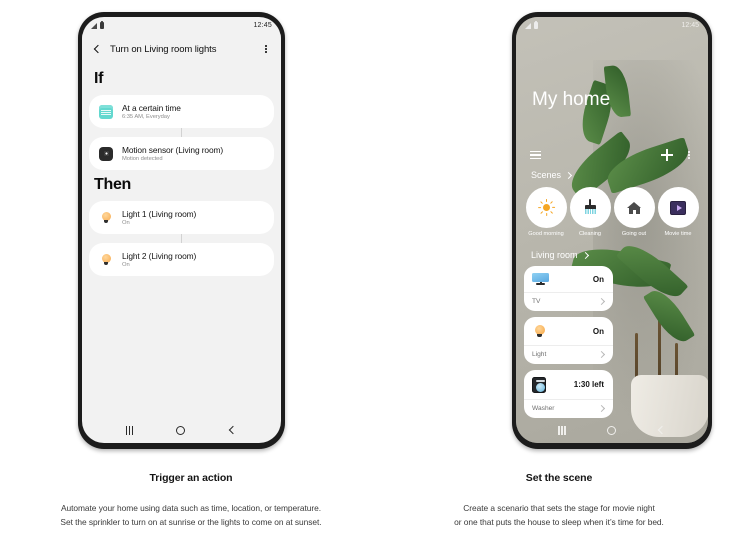 Image resolution: width=746 pixels, height=546 pixels. I want to click on scene-label: Good morning, so click(546, 234).